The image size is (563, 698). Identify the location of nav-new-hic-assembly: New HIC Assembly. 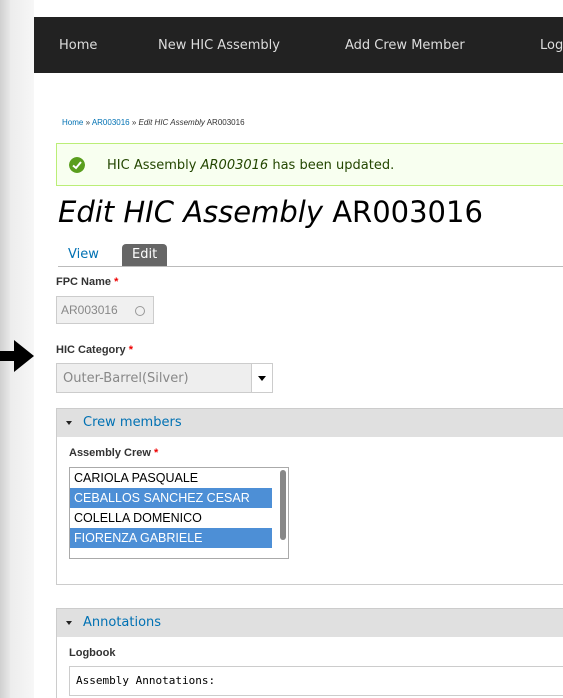
(219, 45).